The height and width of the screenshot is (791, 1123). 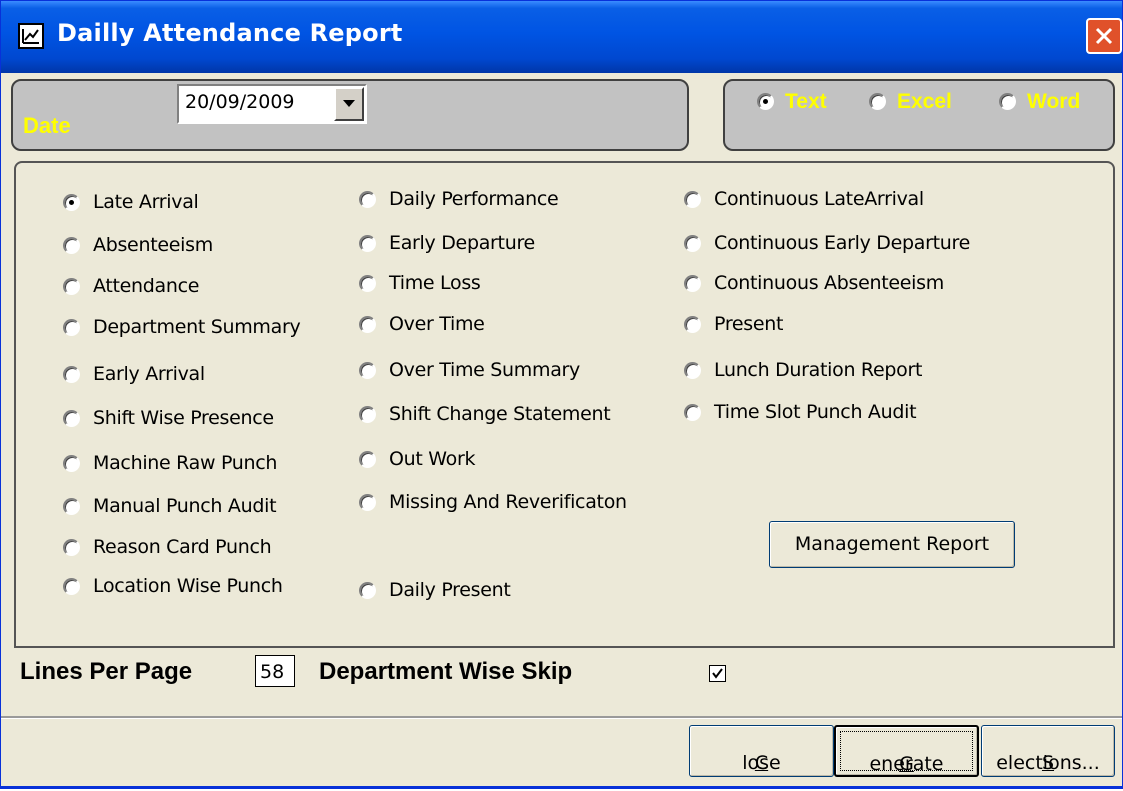 What do you see at coordinates (185, 463) in the screenshot?
I see `report-option-label: Machine Raw Punch` at bounding box center [185, 463].